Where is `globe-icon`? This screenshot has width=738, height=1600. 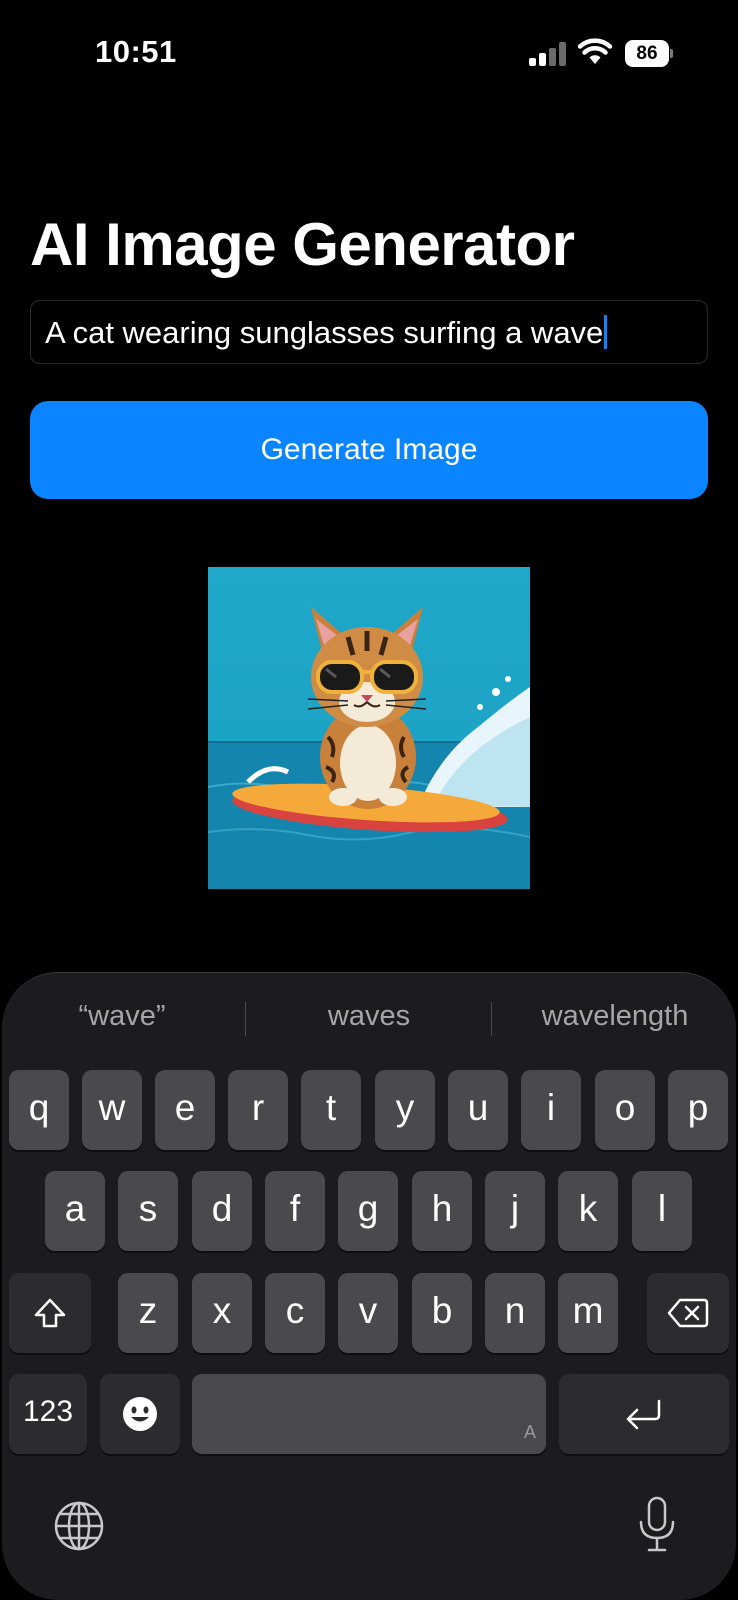 globe-icon is located at coordinates (79, 1526).